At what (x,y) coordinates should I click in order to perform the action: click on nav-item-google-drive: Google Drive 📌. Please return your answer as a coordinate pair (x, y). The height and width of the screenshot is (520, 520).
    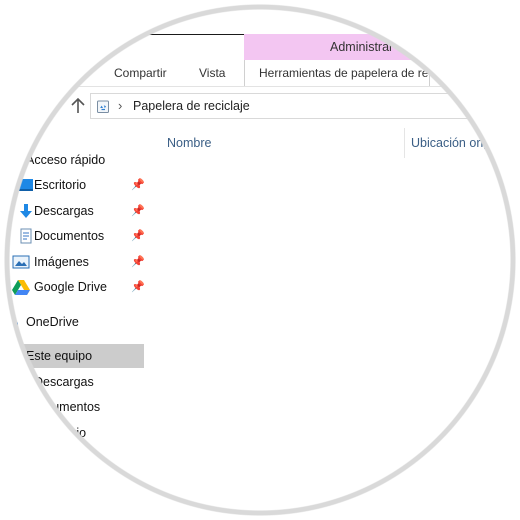
    Looking at the image, I should click on (87, 287).